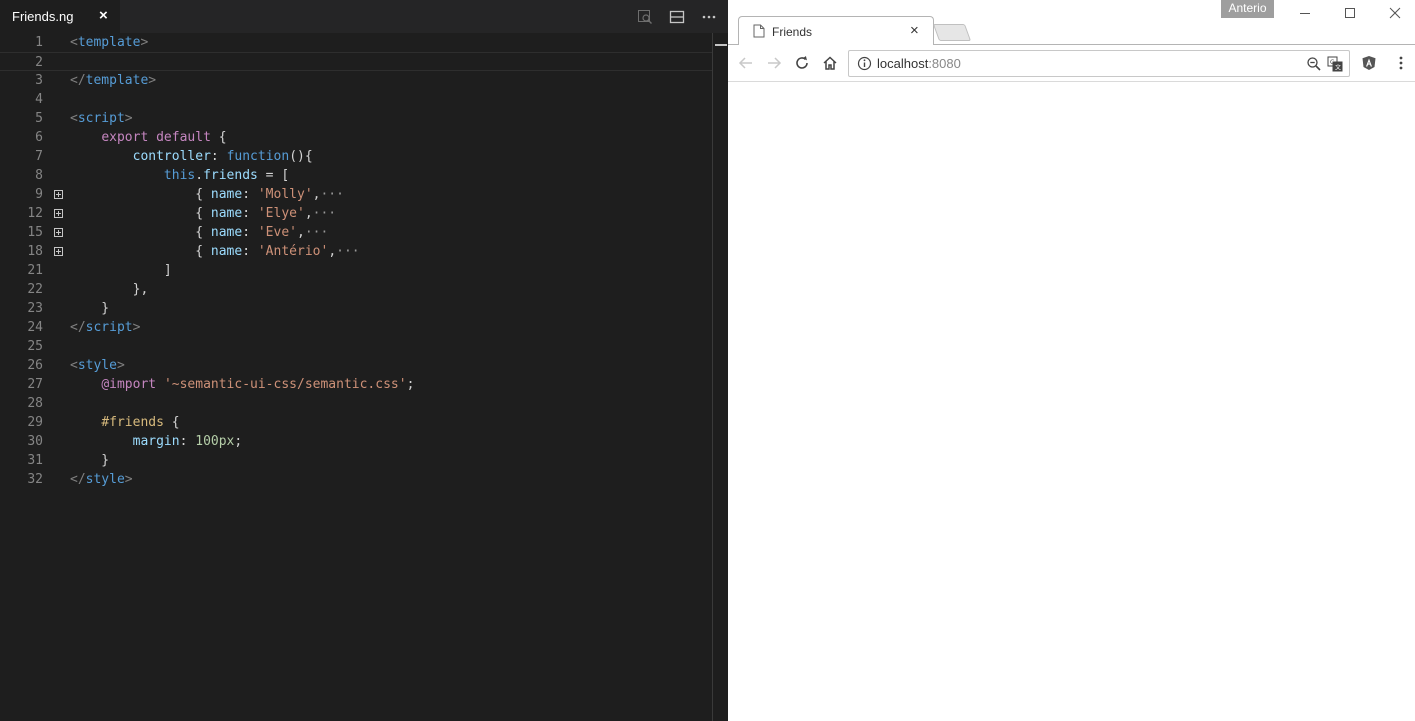 The height and width of the screenshot is (721, 1415). I want to click on code-token: template, so click(117, 80).